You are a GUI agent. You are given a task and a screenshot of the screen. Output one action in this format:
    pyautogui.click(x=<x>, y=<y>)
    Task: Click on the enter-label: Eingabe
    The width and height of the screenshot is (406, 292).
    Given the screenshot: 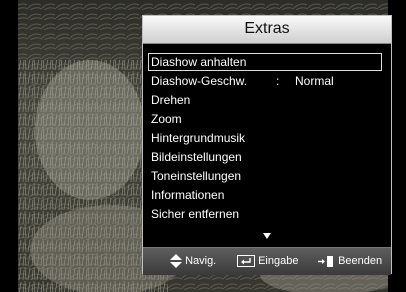 What is the action you would take?
    pyautogui.click(x=278, y=261)
    